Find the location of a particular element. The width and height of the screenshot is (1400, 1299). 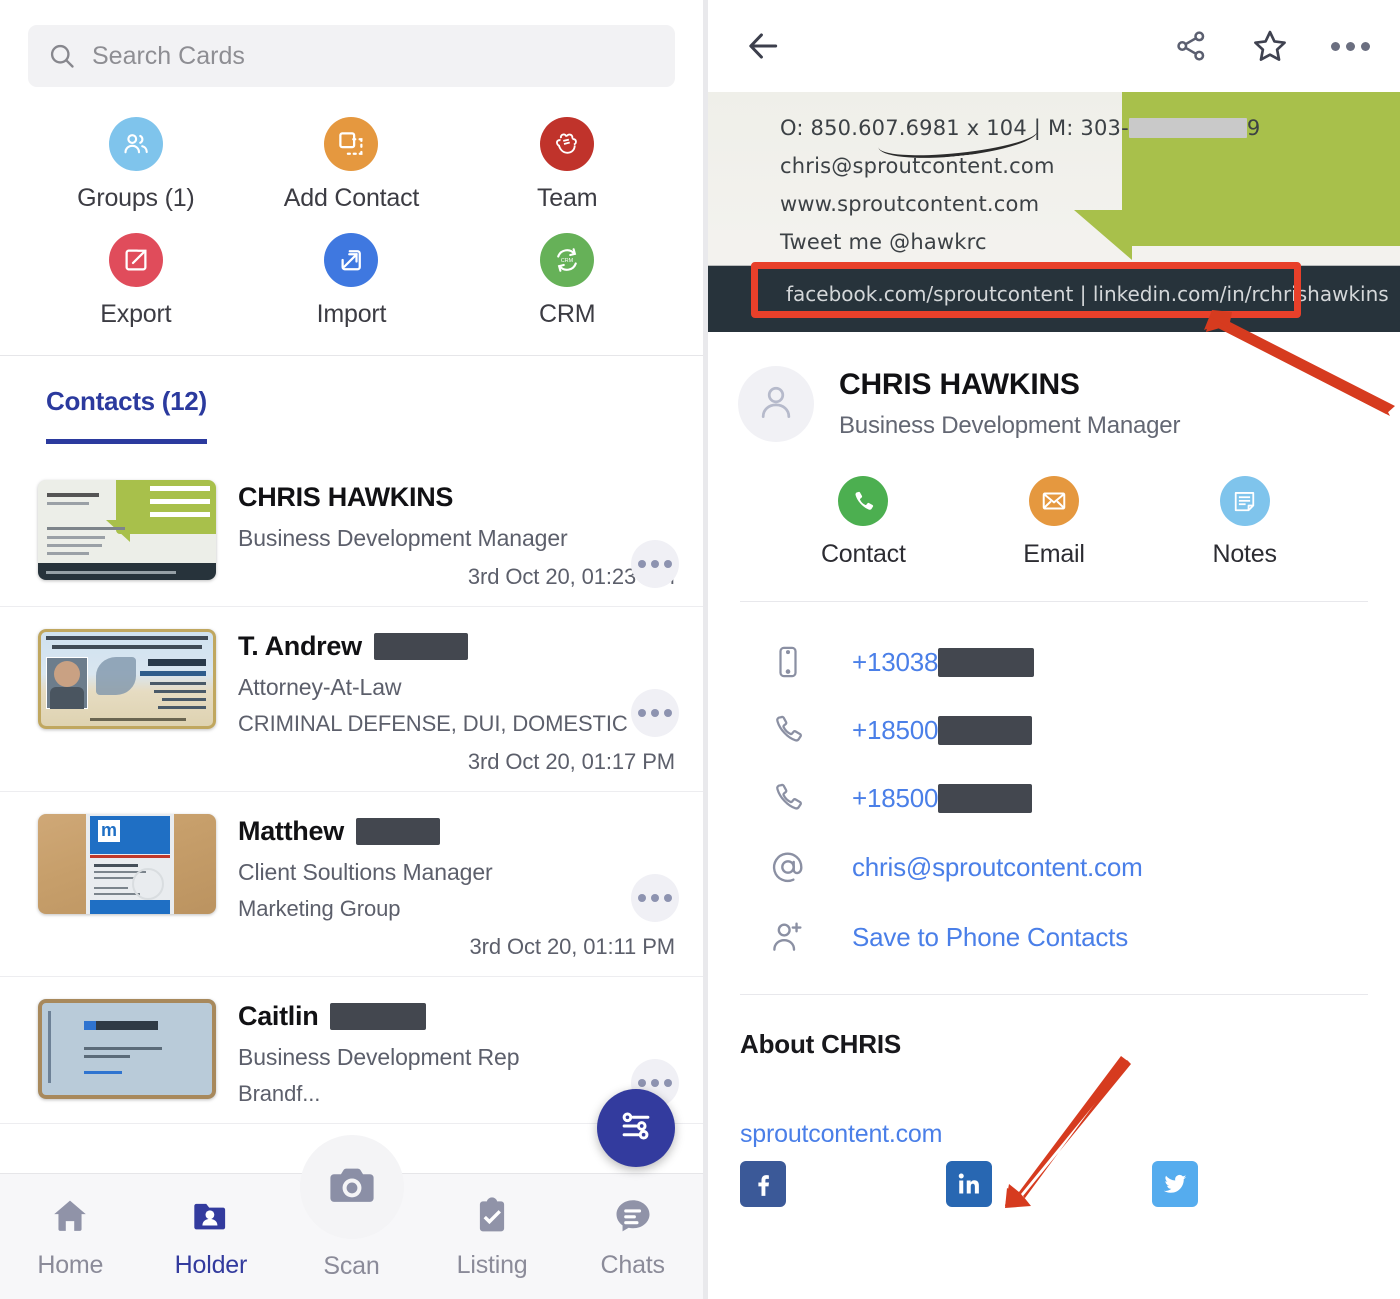

nav-item-holder: Holder is located at coordinates (211, 1237).